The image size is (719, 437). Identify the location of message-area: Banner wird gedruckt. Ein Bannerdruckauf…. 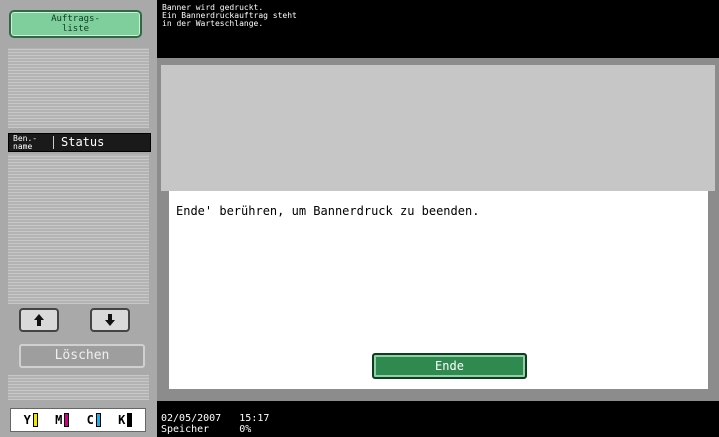
(438, 29).